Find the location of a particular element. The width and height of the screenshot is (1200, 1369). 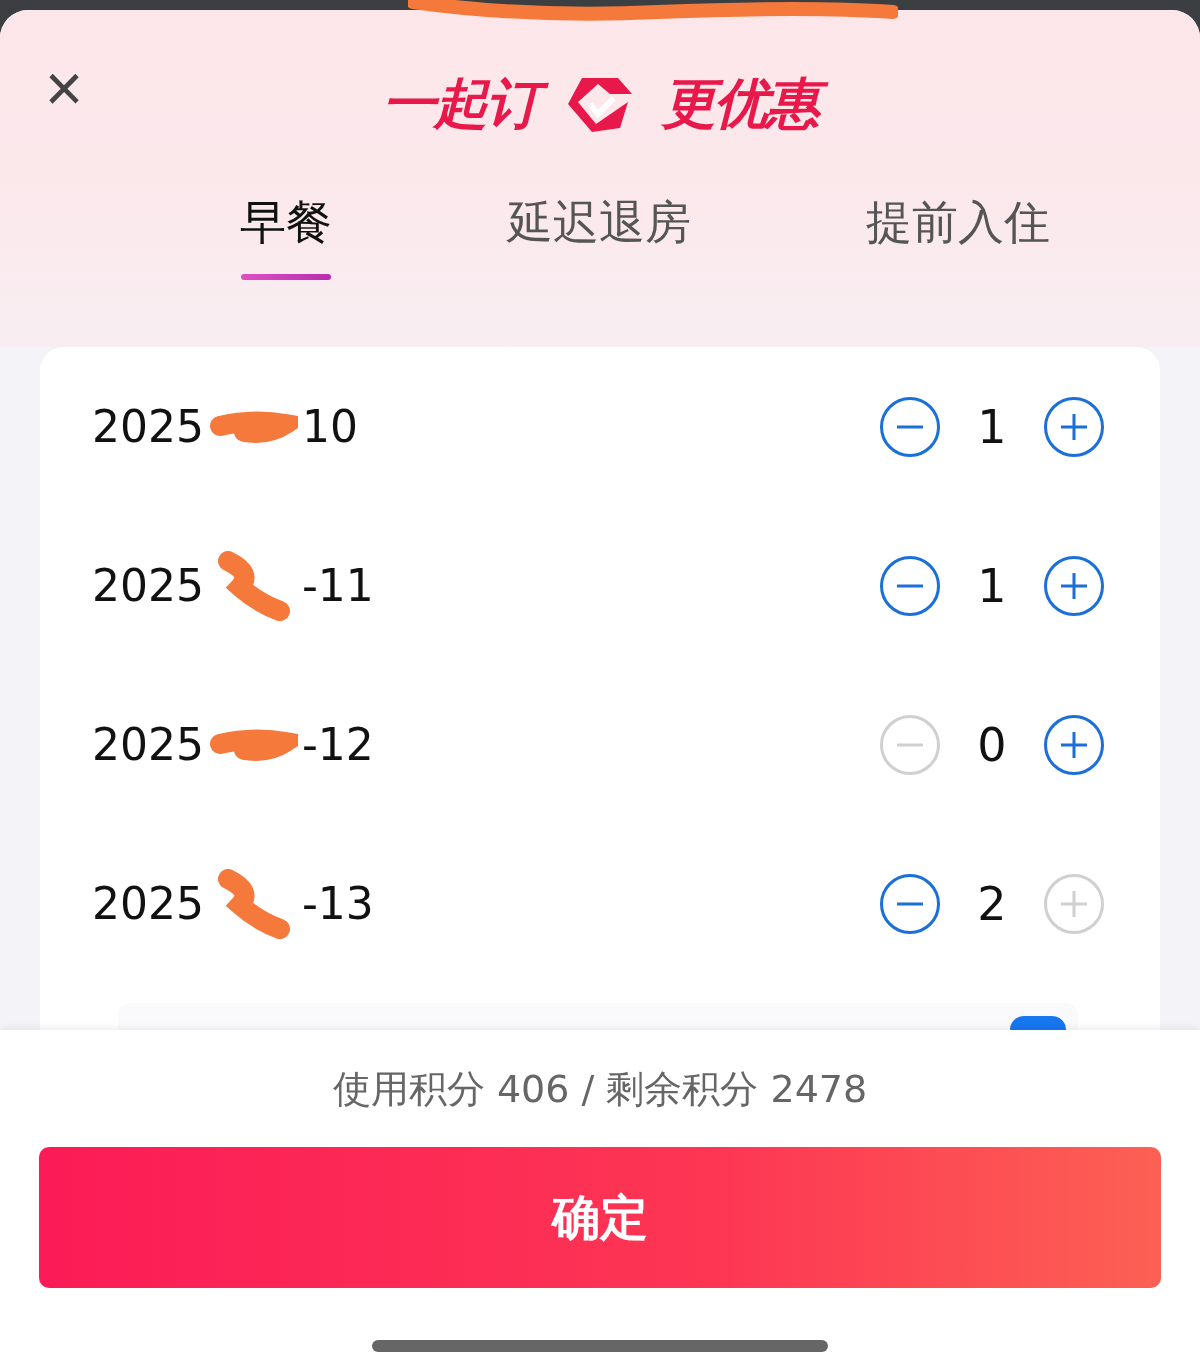

points-text: 使用积分 406 / 剩余积分 2478 is located at coordinates (600, 1089).